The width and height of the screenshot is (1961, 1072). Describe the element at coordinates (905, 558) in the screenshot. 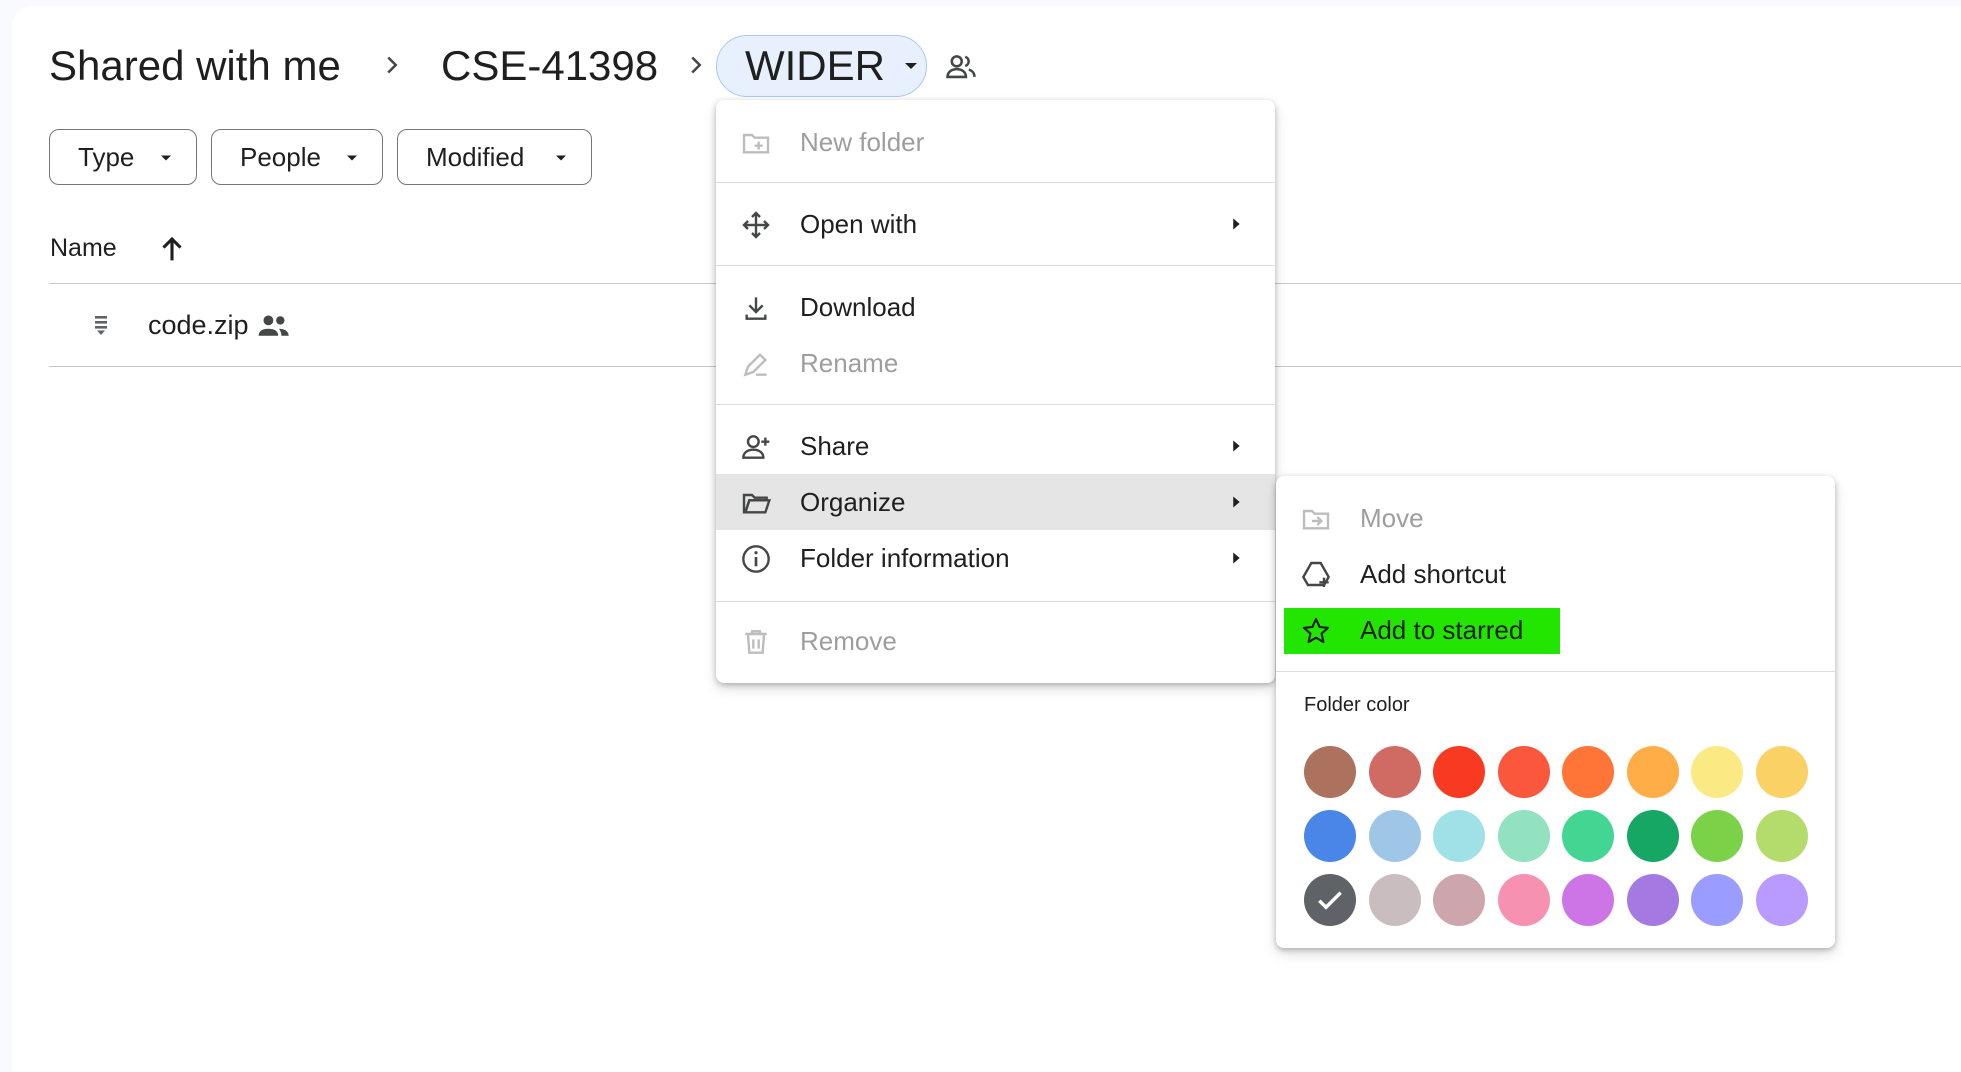

I see `menu-item-label: Folder information` at that location.